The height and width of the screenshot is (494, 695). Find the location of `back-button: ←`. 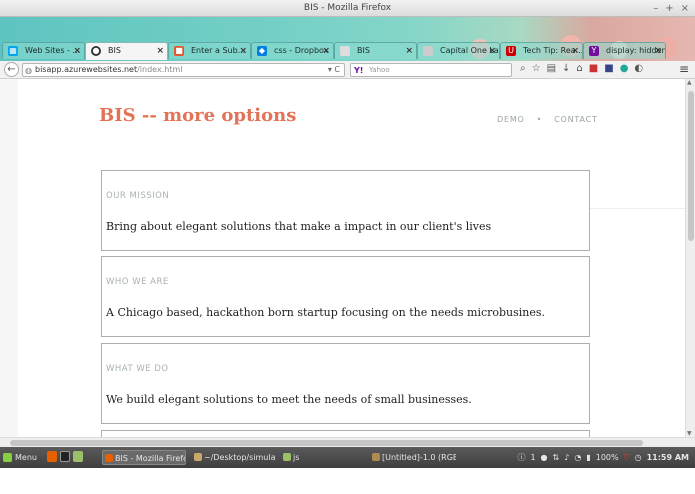

back-button: ← is located at coordinates (11, 69).